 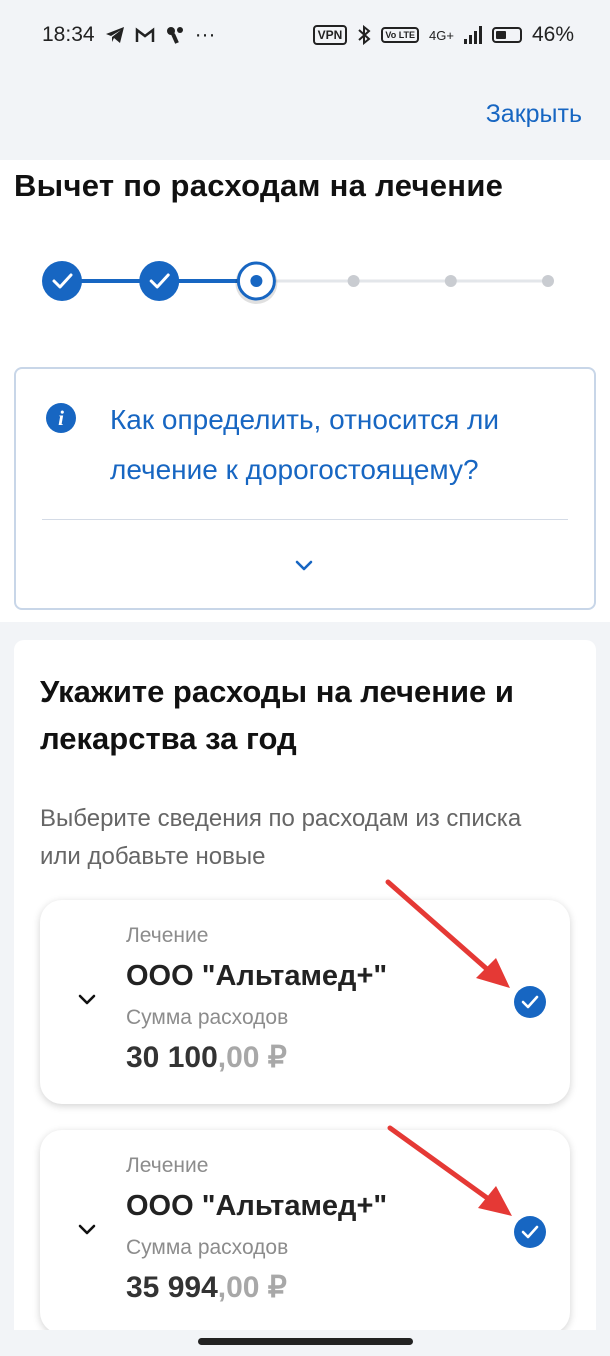 What do you see at coordinates (534, 114) in the screenshot?
I see `close-button: Закрыть` at bounding box center [534, 114].